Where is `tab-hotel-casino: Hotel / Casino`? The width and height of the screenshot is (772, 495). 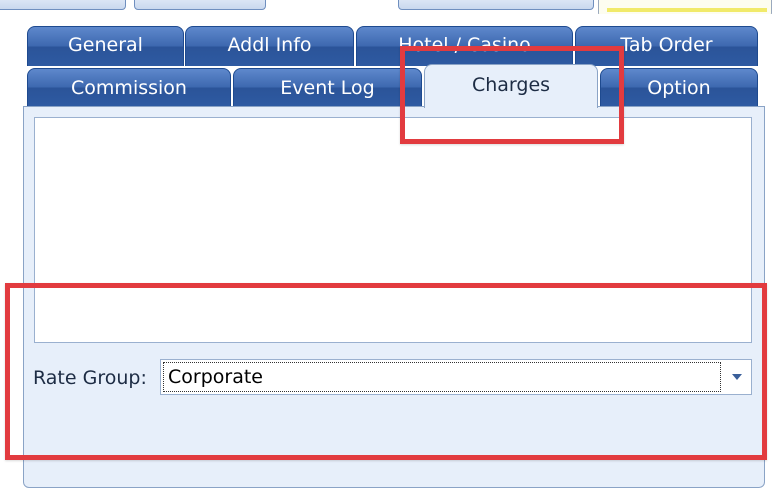 tab-hotel-casino: Hotel / Casino is located at coordinates (464, 46).